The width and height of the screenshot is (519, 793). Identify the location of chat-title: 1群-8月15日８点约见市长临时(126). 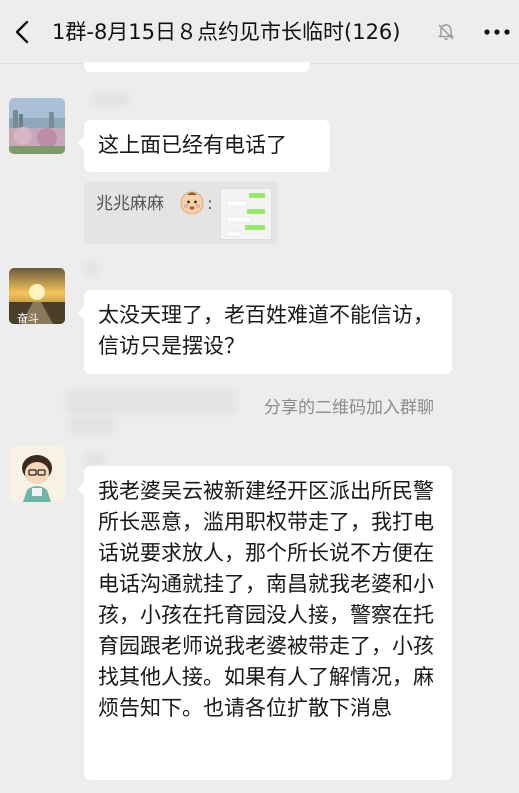
(226, 32).